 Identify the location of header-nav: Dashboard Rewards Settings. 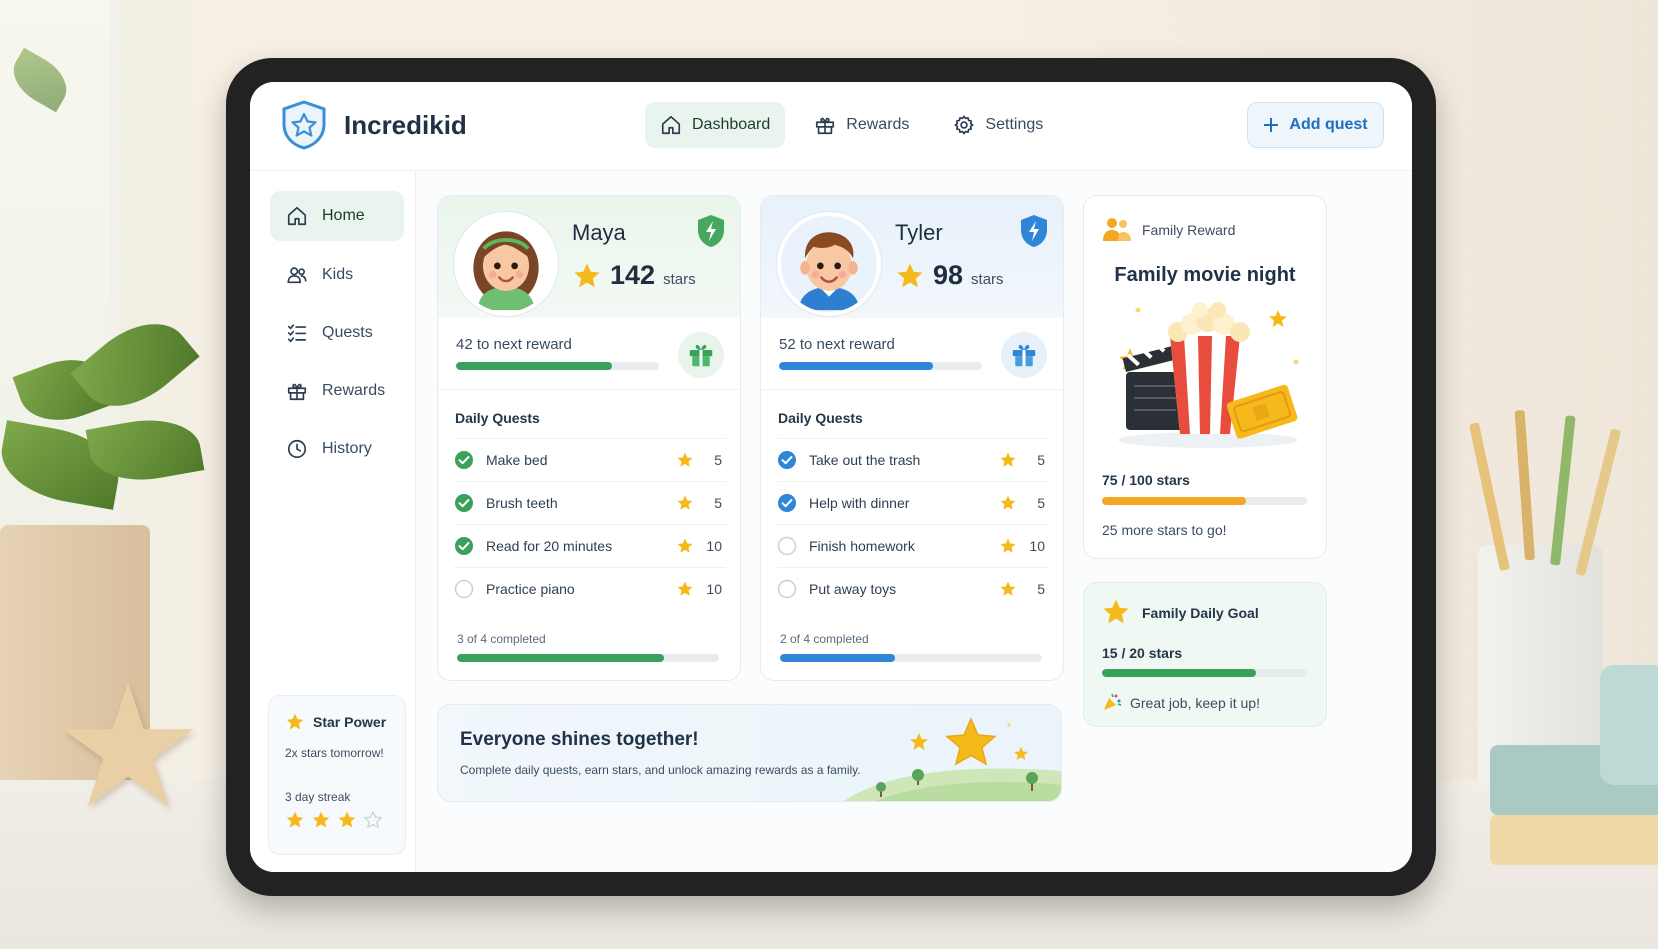
(851, 125).